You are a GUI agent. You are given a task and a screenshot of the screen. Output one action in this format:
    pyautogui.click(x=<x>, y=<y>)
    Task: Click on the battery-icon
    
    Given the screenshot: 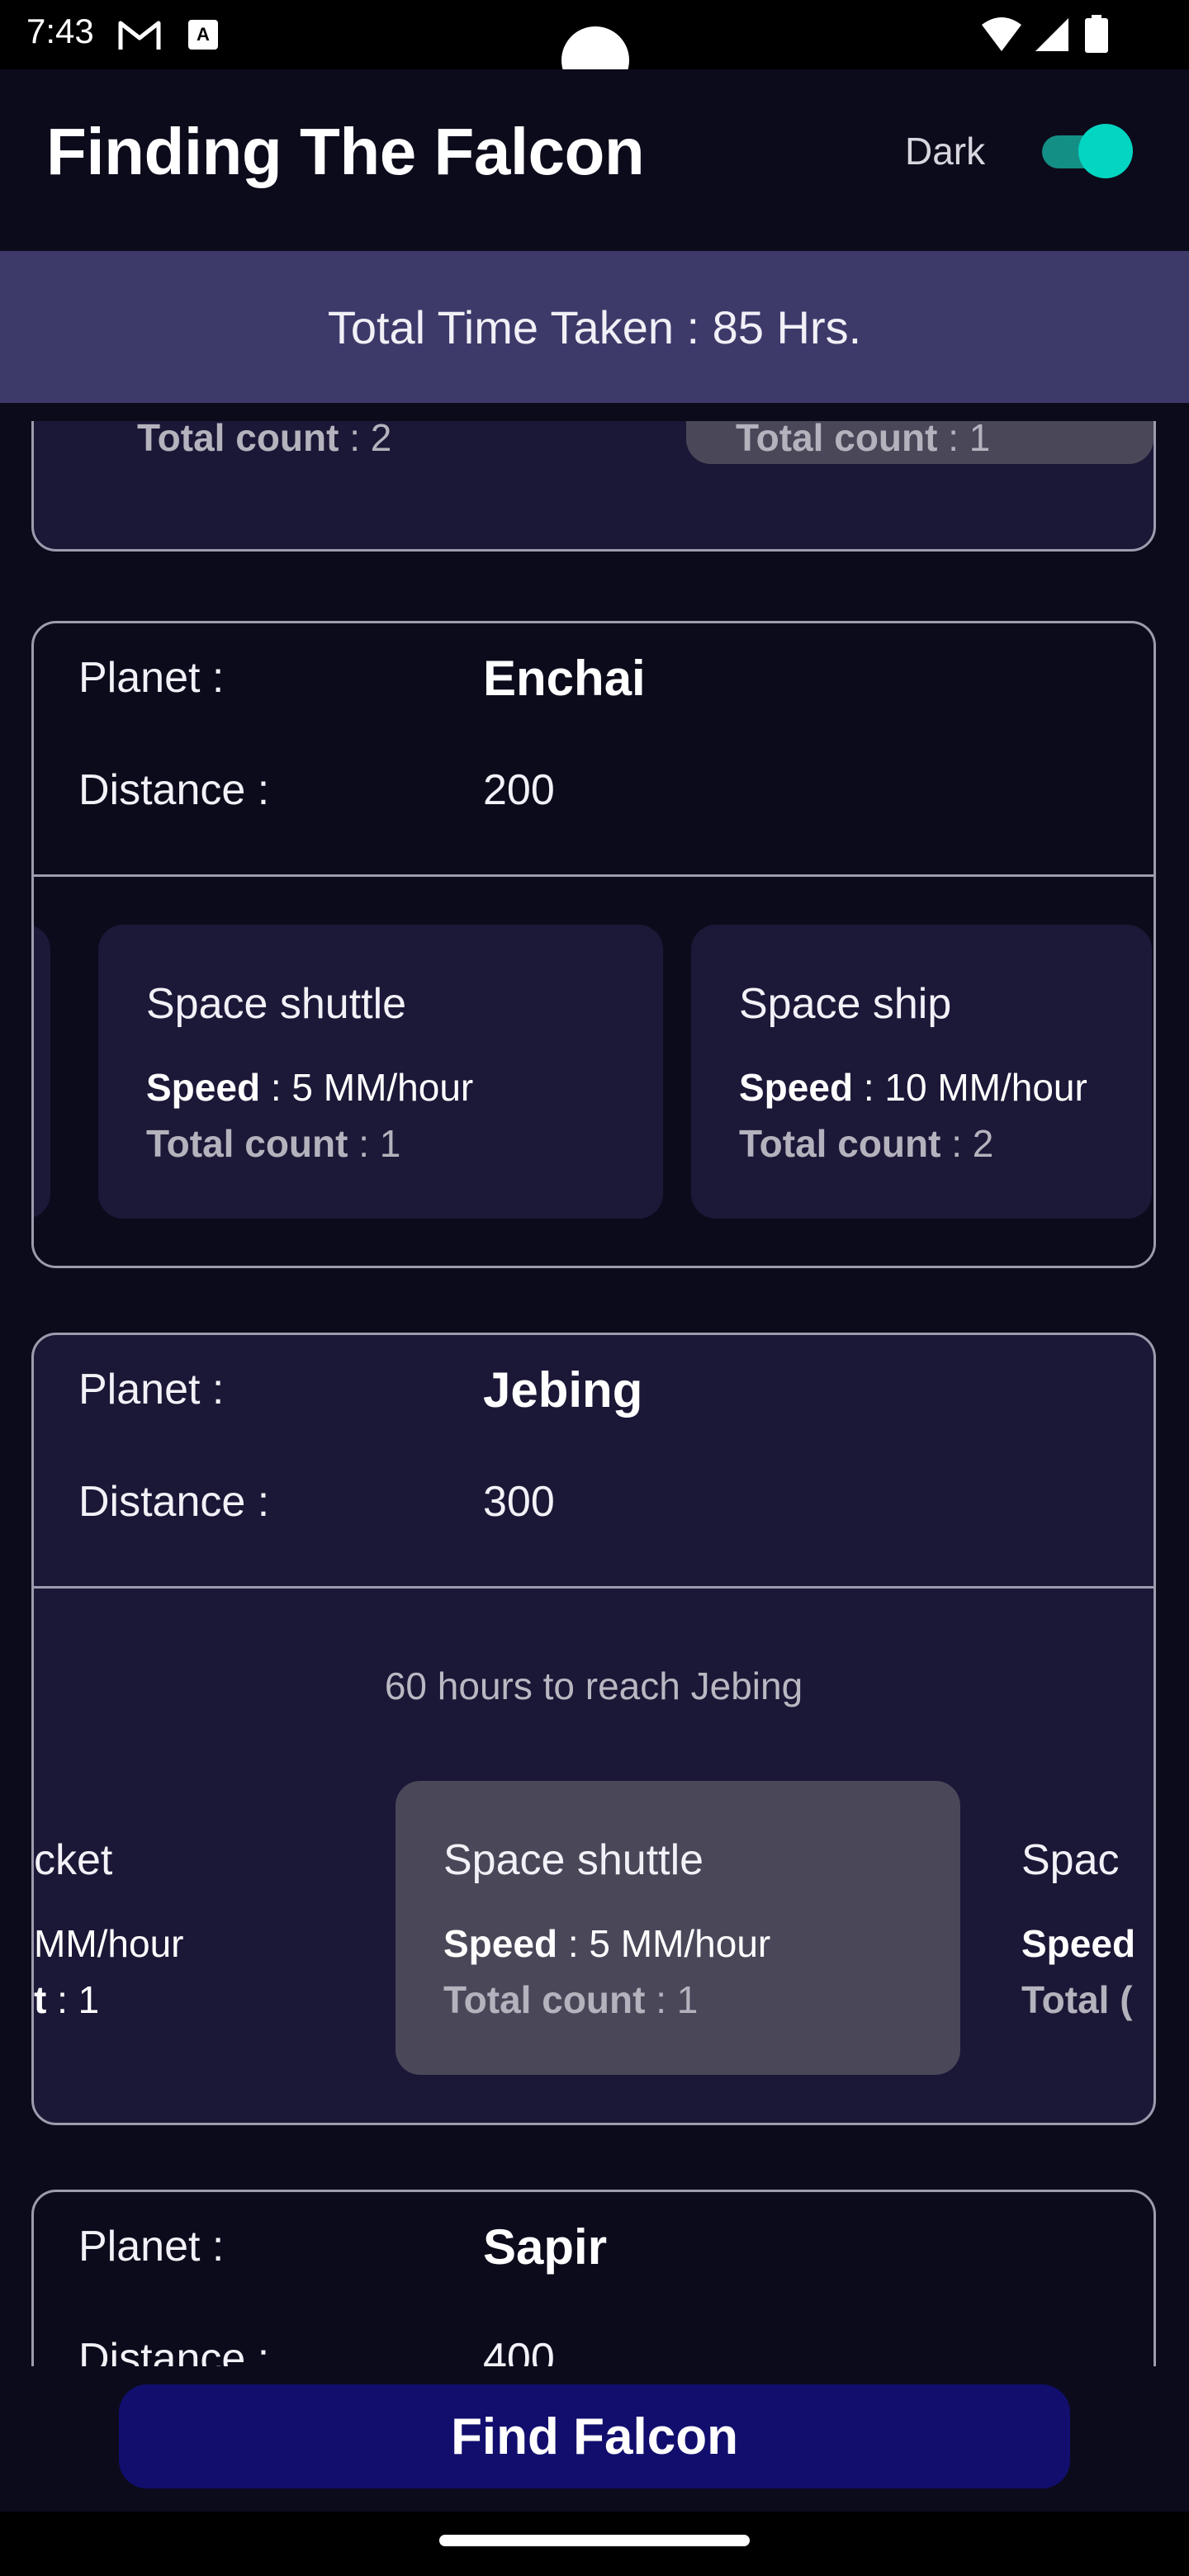 What is the action you would take?
    pyautogui.click(x=1096, y=34)
    